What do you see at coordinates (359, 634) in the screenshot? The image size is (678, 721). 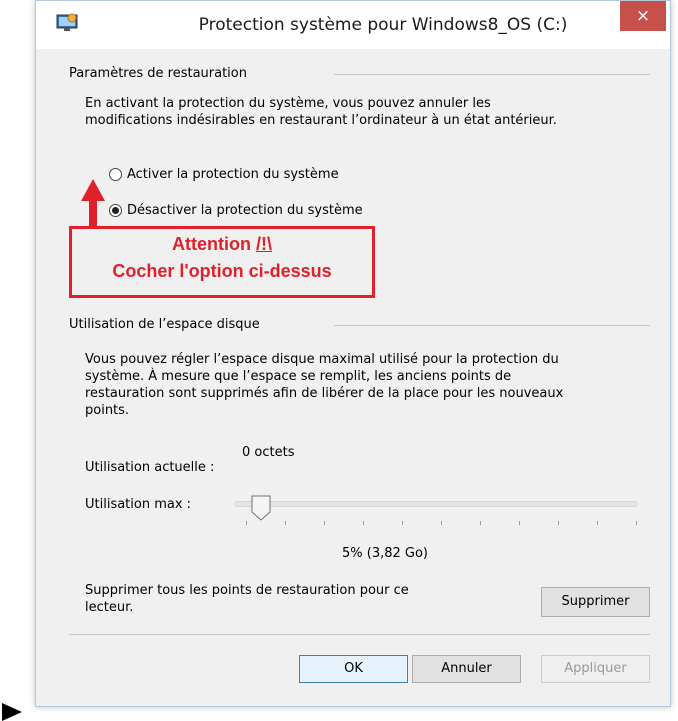 I see `footer-divider` at bounding box center [359, 634].